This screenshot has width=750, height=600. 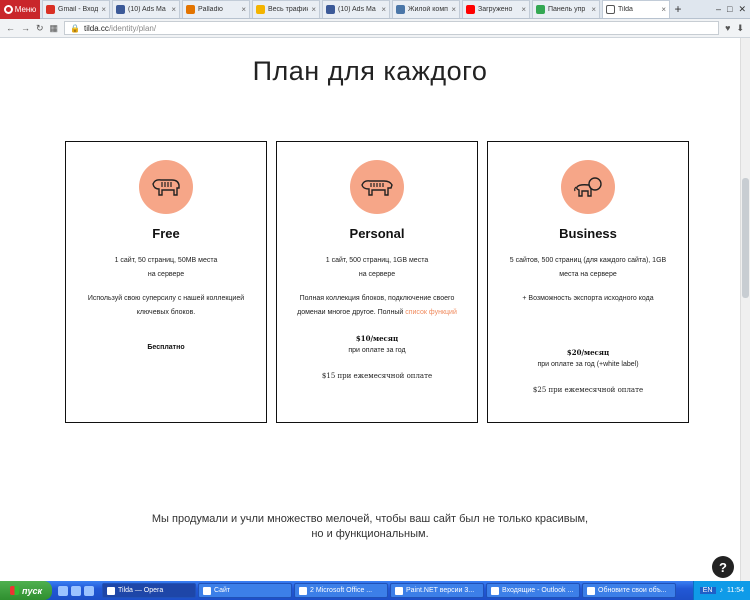 What do you see at coordinates (610, 9) in the screenshot?
I see `tilda-icon` at bounding box center [610, 9].